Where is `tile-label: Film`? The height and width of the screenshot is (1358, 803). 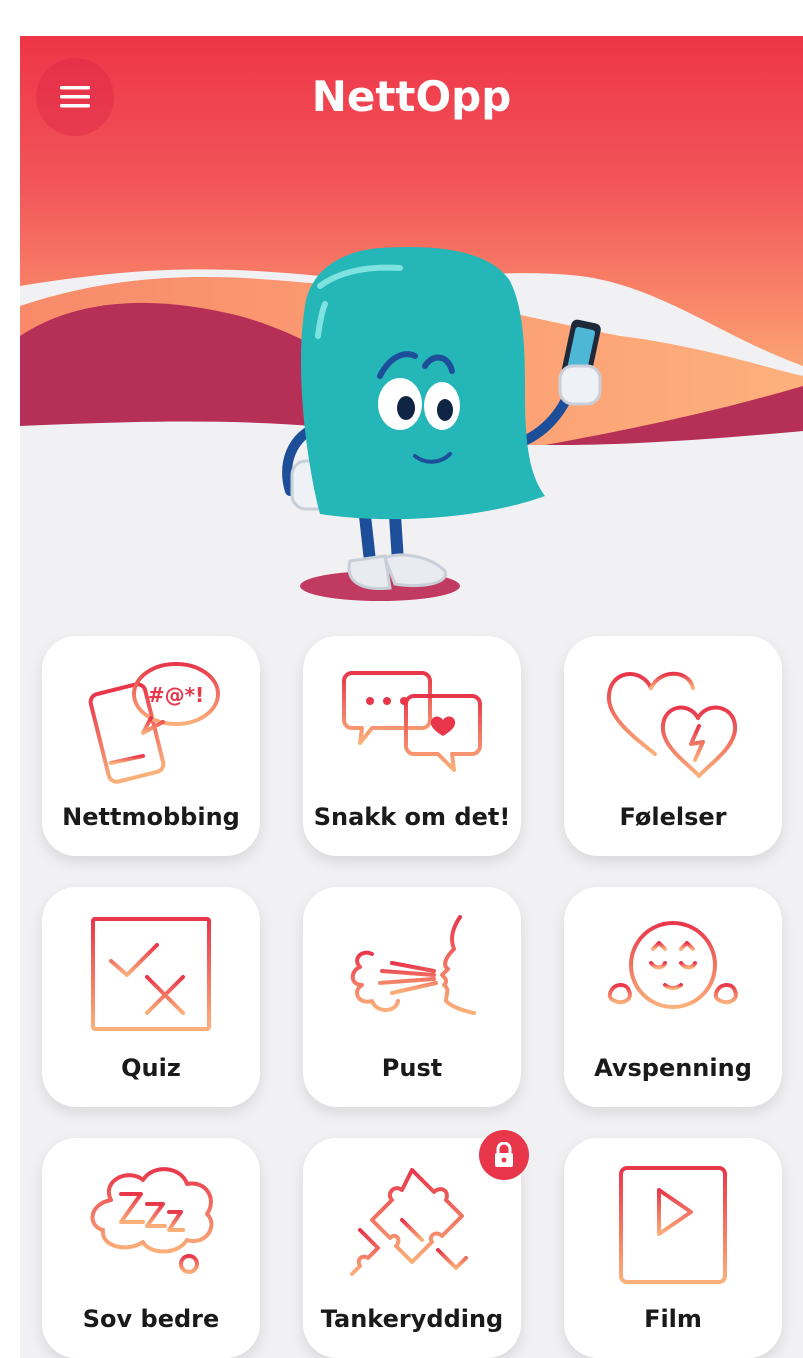
tile-label: Film is located at coordinates (673, 1319).